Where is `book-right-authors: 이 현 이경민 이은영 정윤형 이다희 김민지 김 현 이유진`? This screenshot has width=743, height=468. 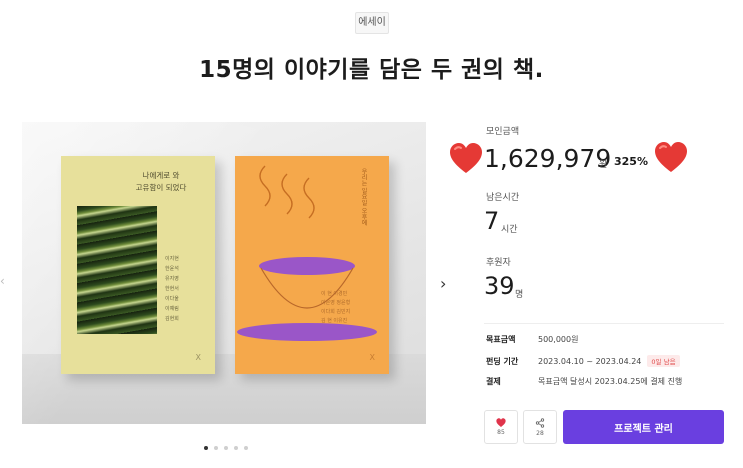 book-right-authors: 이 현 이경민 이은영 정윤형 이다희 김민지 김 현 이유진 is located at coordinates (336, 307).